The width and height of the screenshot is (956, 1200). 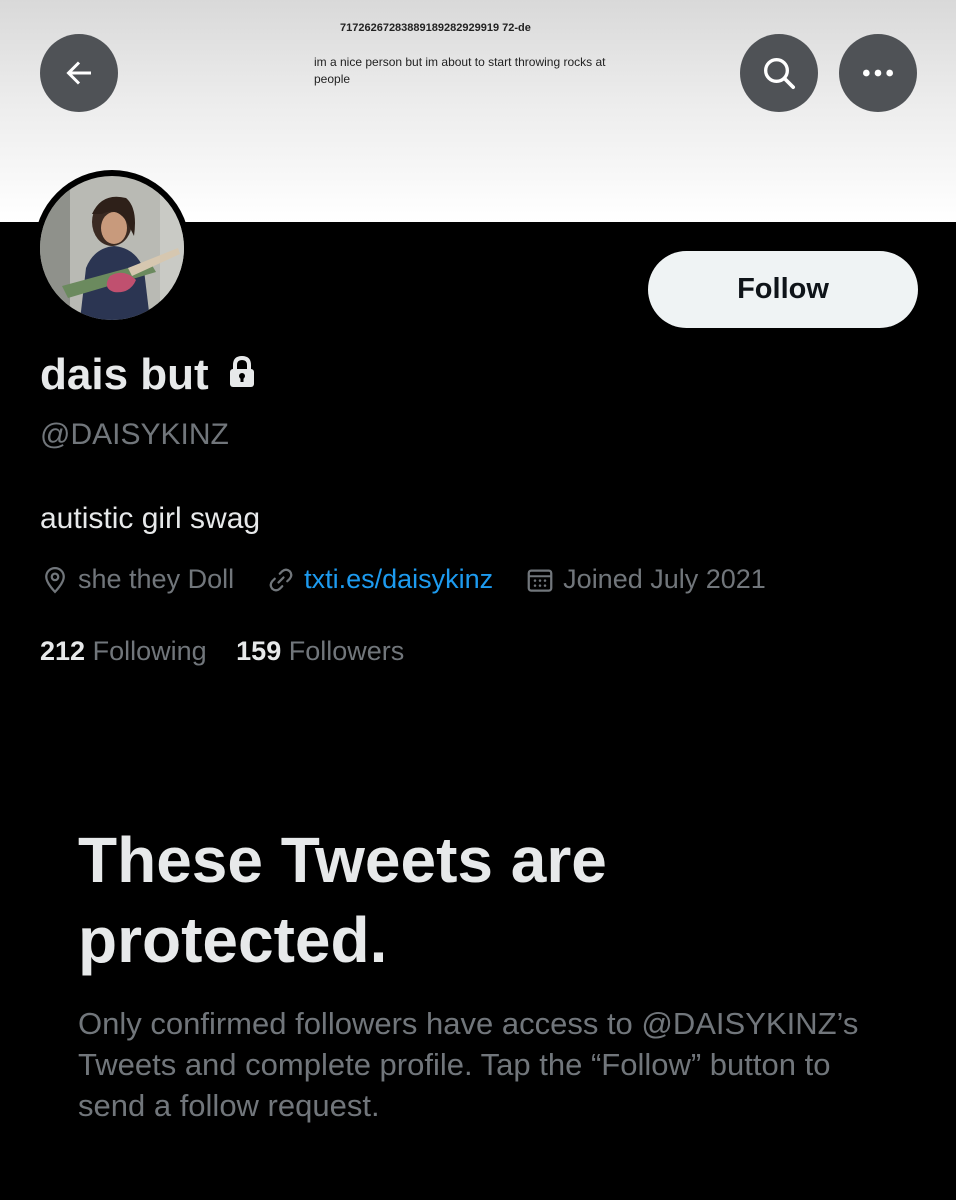 I want to click on bio-text: autistic girl swag, so click(x=150, y=518).